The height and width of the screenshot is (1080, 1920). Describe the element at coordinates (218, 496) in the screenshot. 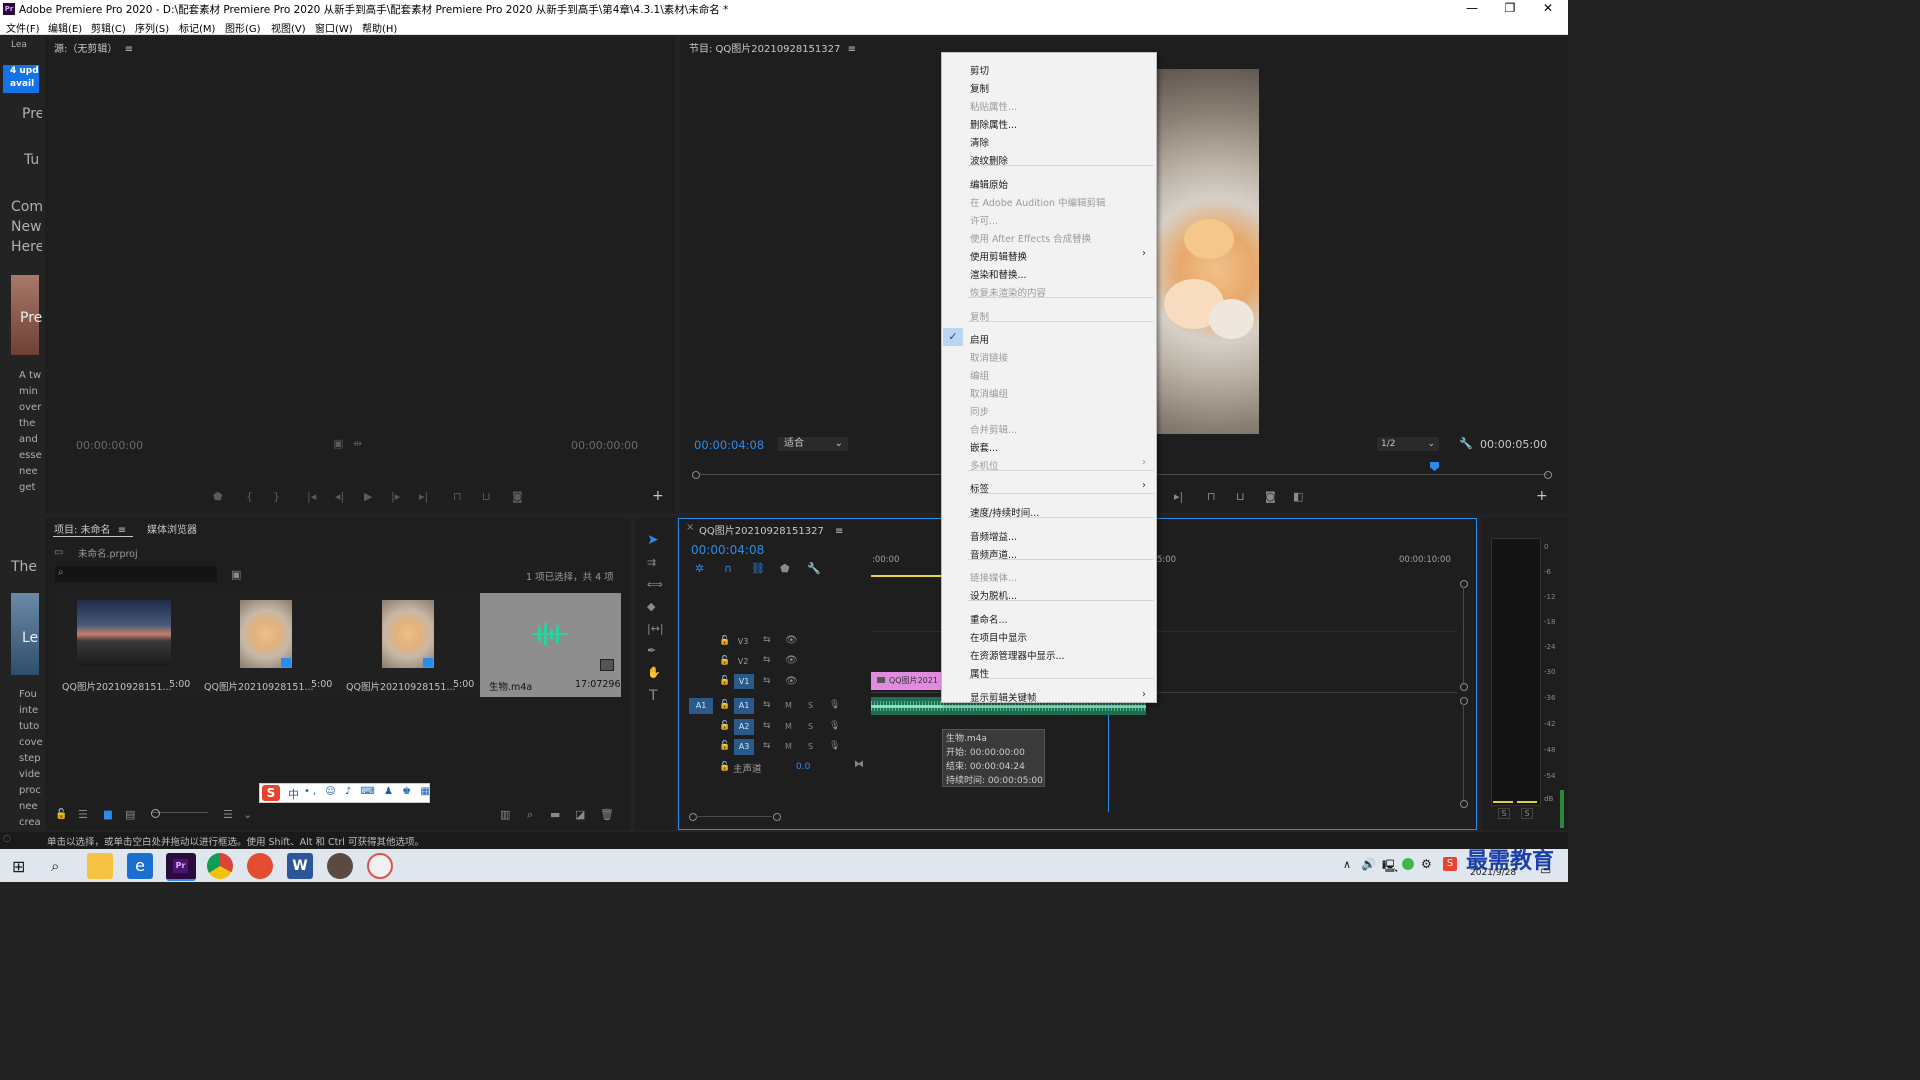

I see `marker-icon: ⬟` at that location.